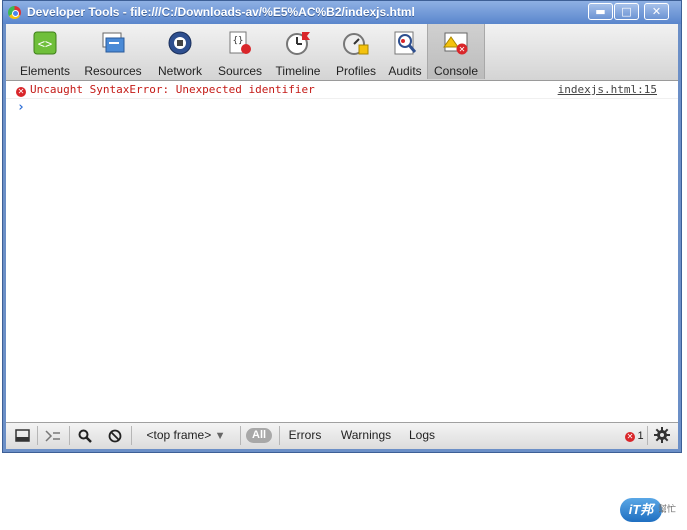 Image resolution: width=687 pixels, height=530 pixels. Describe the element at coordinates (180, 43) in the screenshot. I see `network-icon` at that location.